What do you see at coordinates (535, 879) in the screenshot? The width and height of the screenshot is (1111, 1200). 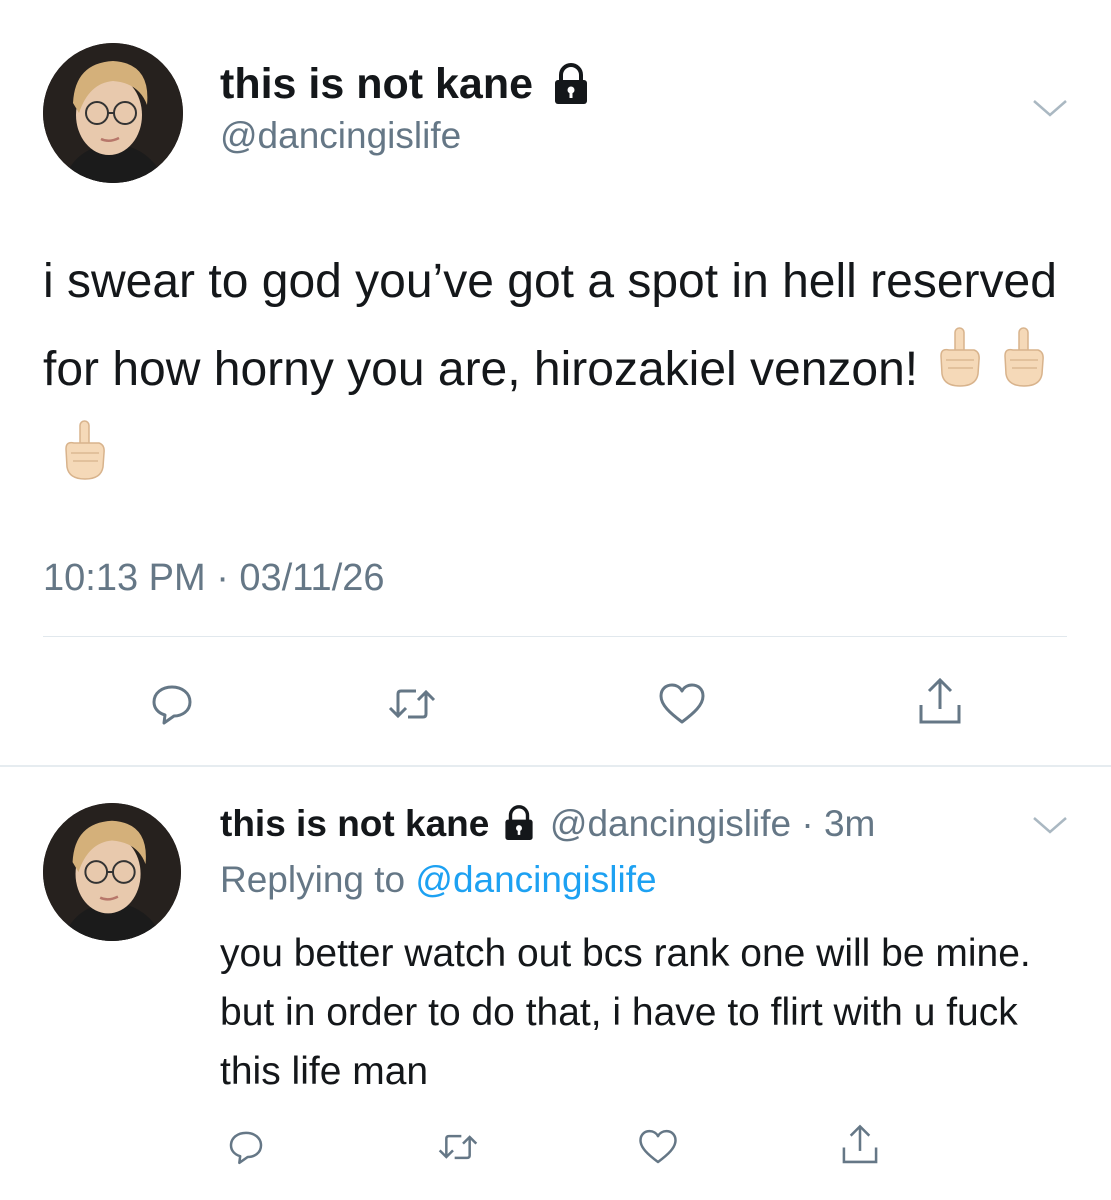 I see `replying-to-handle: @dancingislife` at bounding box center [535, 879].